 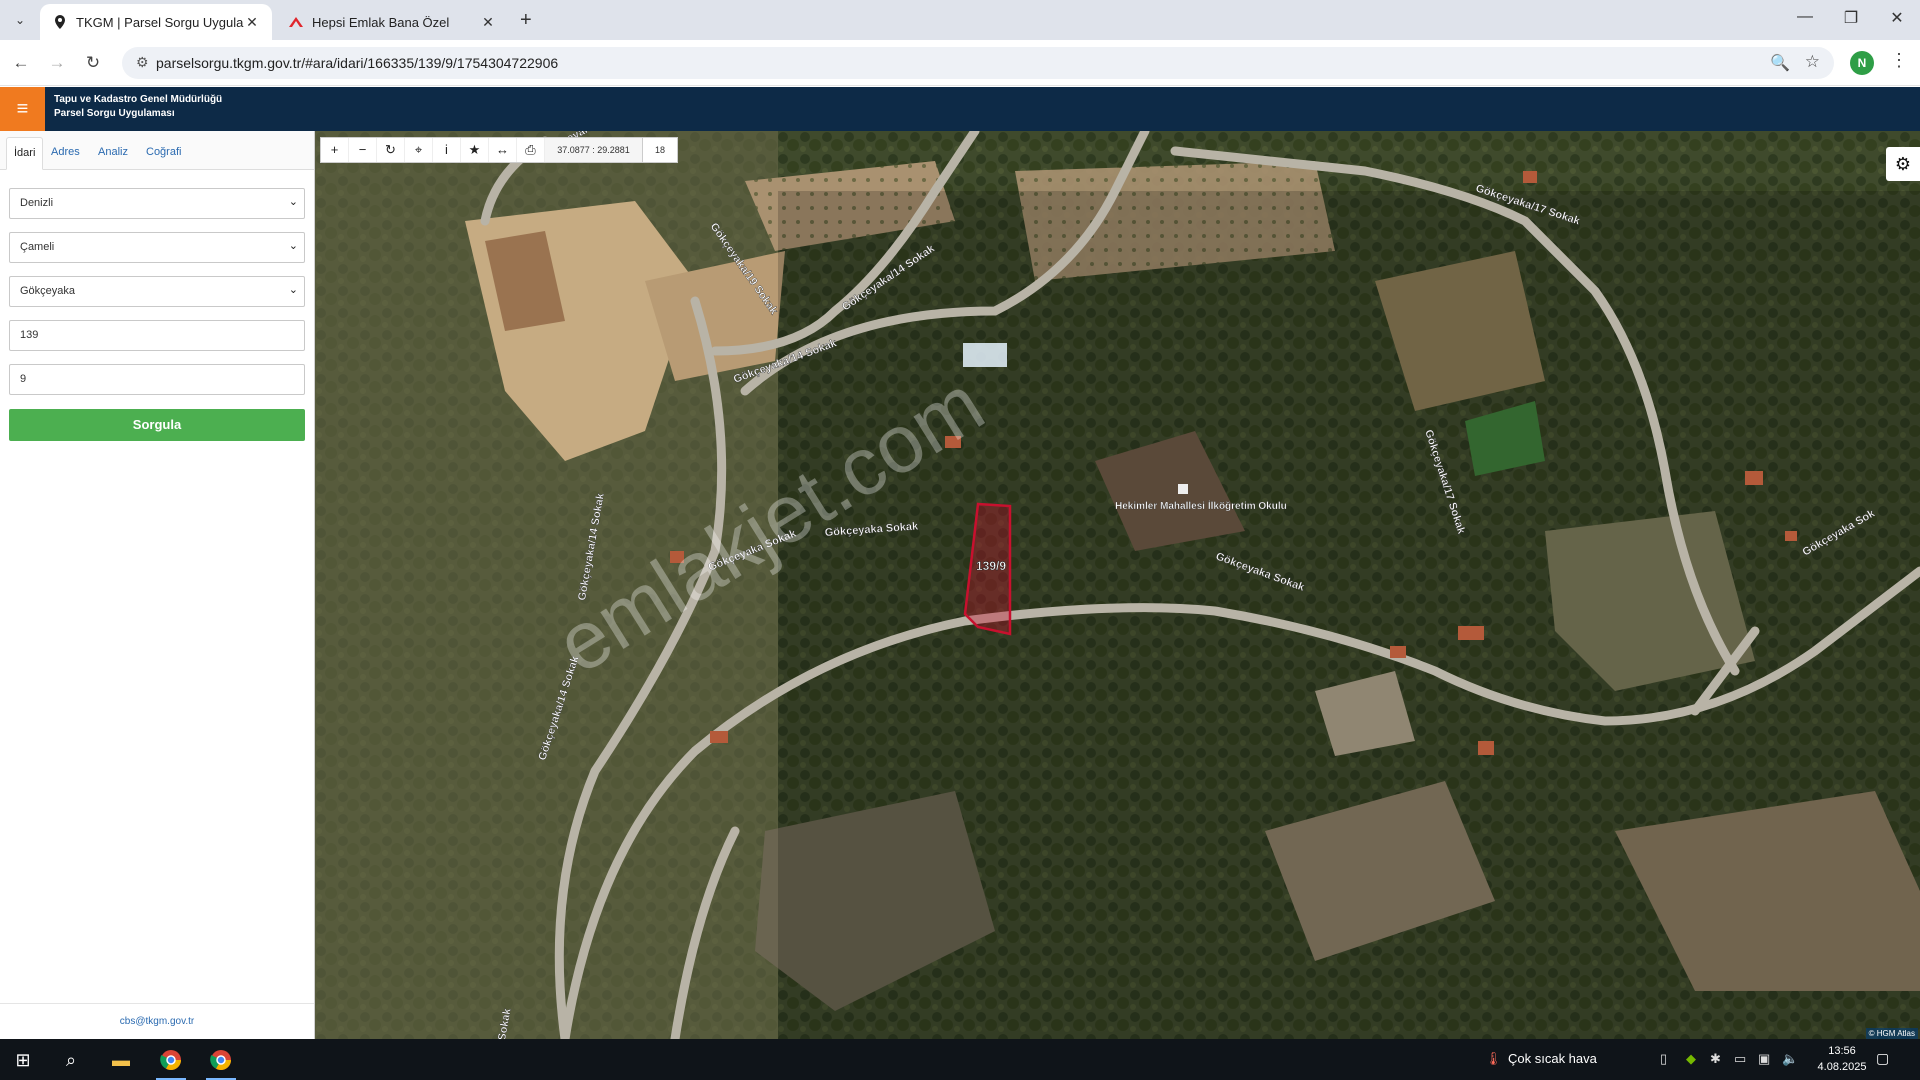 What do you see at coordinates (163, 153) in the screenshot?
I see `tab-cografi: Coğrafi` at bounding box center [163, 153].